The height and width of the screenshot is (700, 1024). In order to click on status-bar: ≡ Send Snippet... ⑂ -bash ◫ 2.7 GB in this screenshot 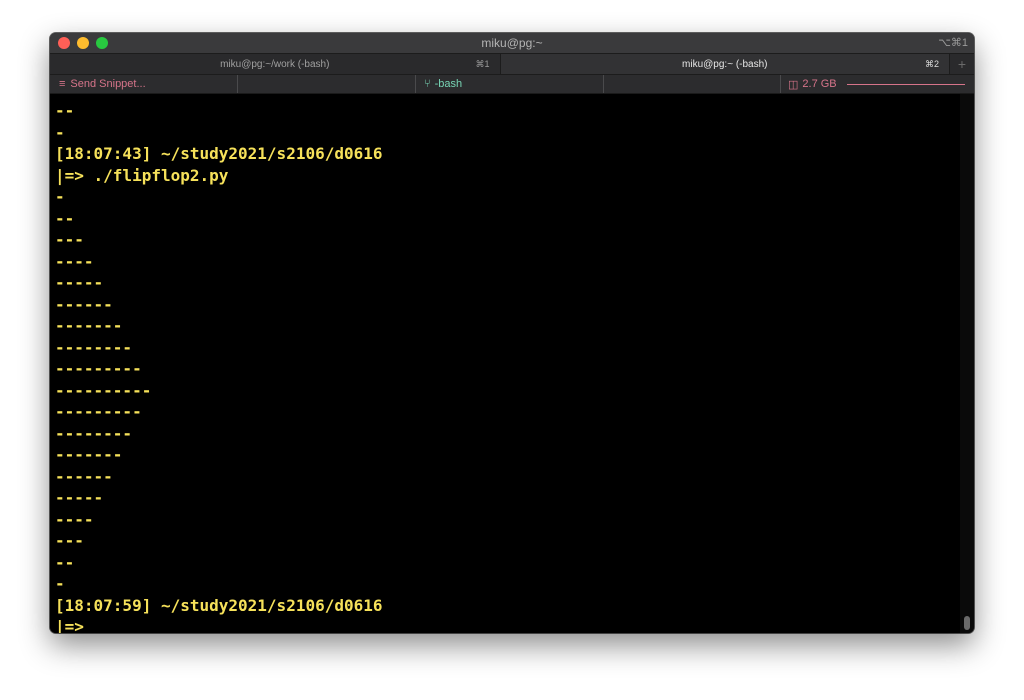, I will do `click(512, 84)`.